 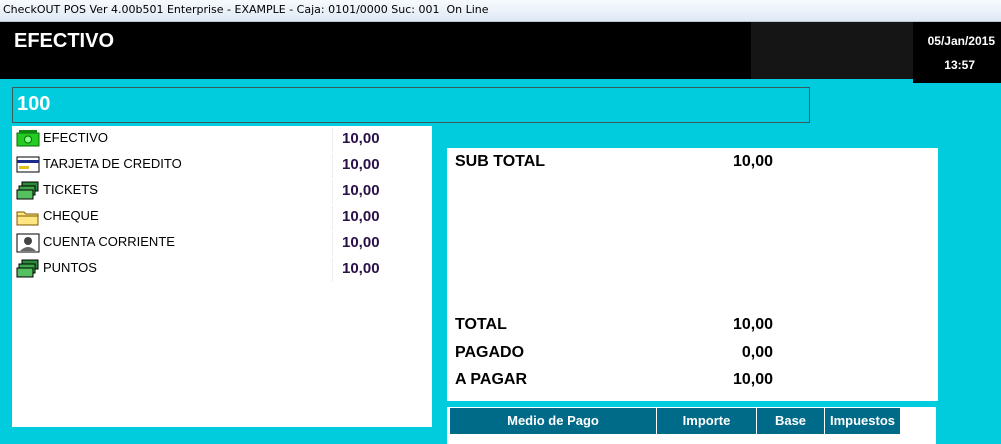 What do you see at coordinates (752, 324) in the screenshot?
I see `total-value: 10,00` at bounding box center [752, 324].